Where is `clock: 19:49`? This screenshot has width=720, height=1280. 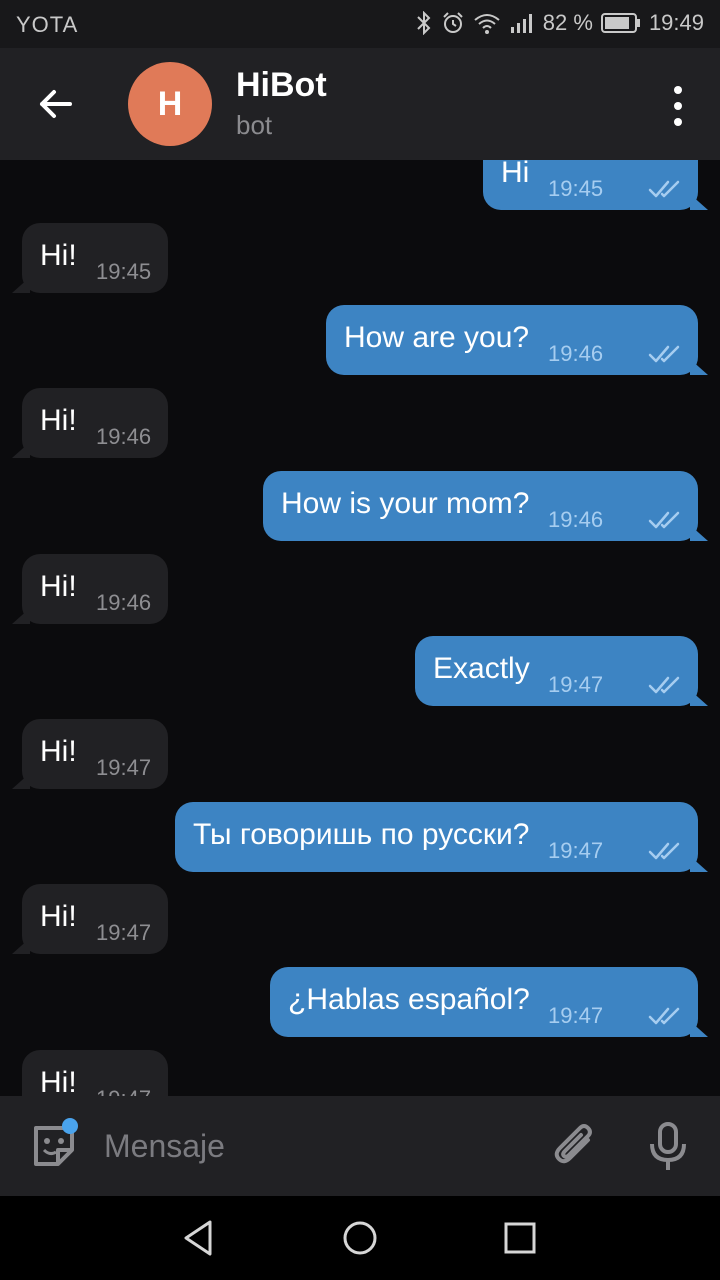
clock: 19:49 is located at coordinates (676, 22).